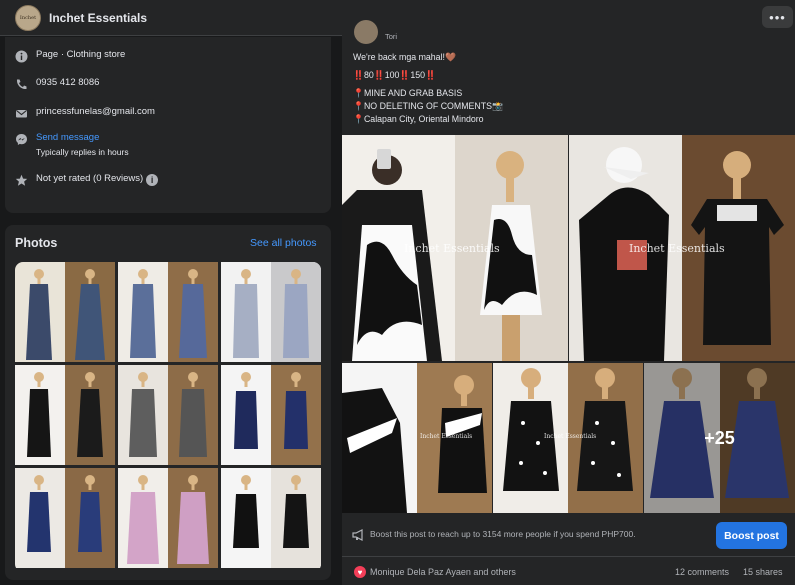 The width and height of the screenshot is (795, 585). I want to click on star-icon, so click(21, 180).